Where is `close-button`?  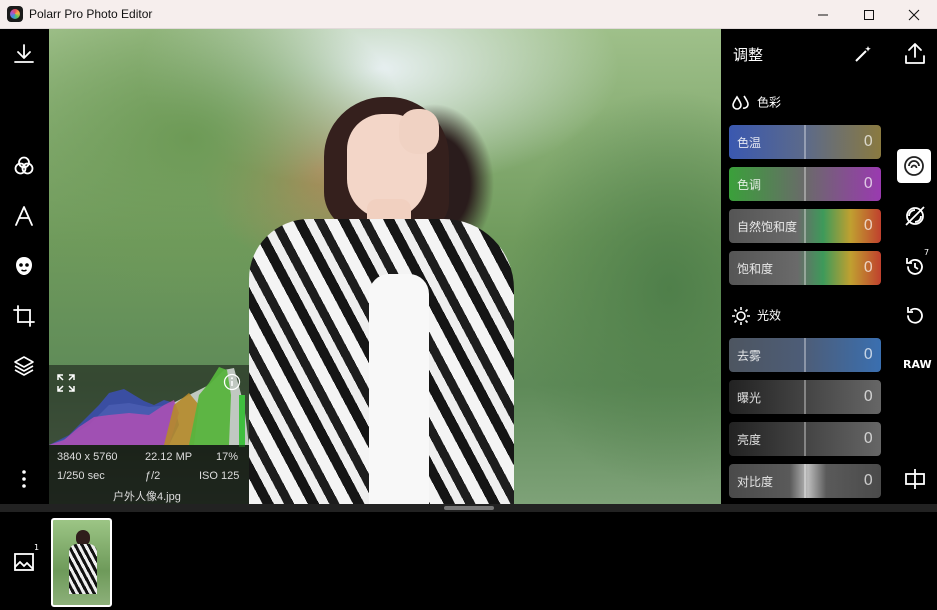 close-button is located at coordinates (914, 14).